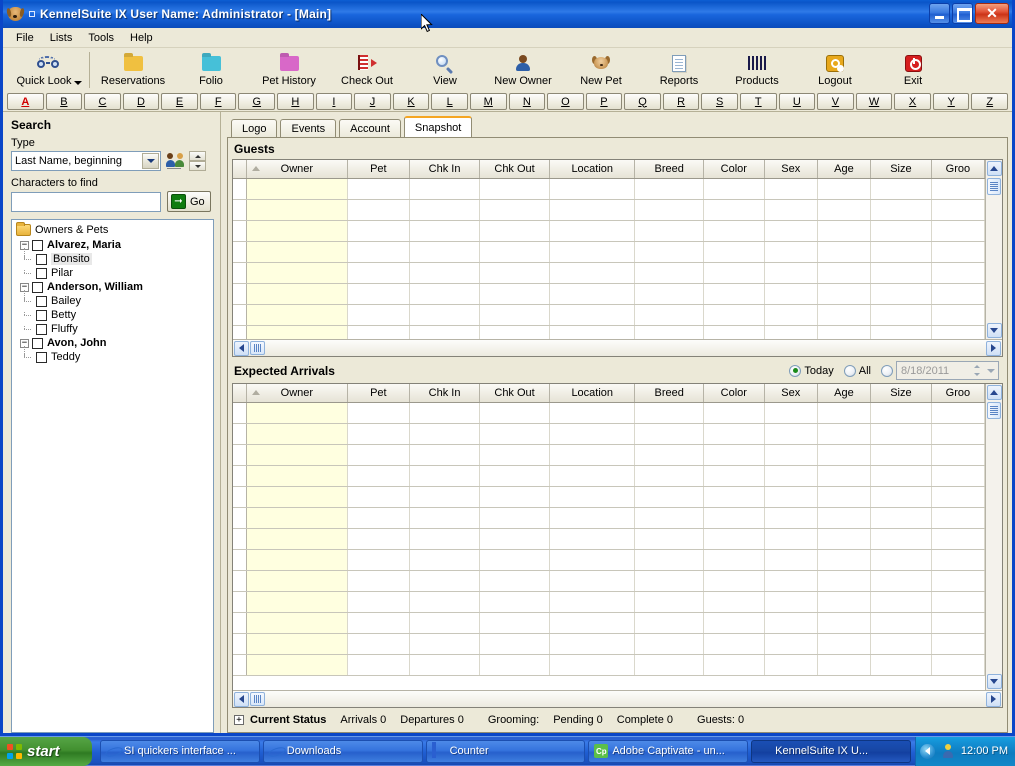 Image resolution: width=1015 pixels, height=766 pixels. What do you see at coordinates (912, 101) in the screenshot?
I see `alpha-button-x: X` at bounding box center [912, 101].